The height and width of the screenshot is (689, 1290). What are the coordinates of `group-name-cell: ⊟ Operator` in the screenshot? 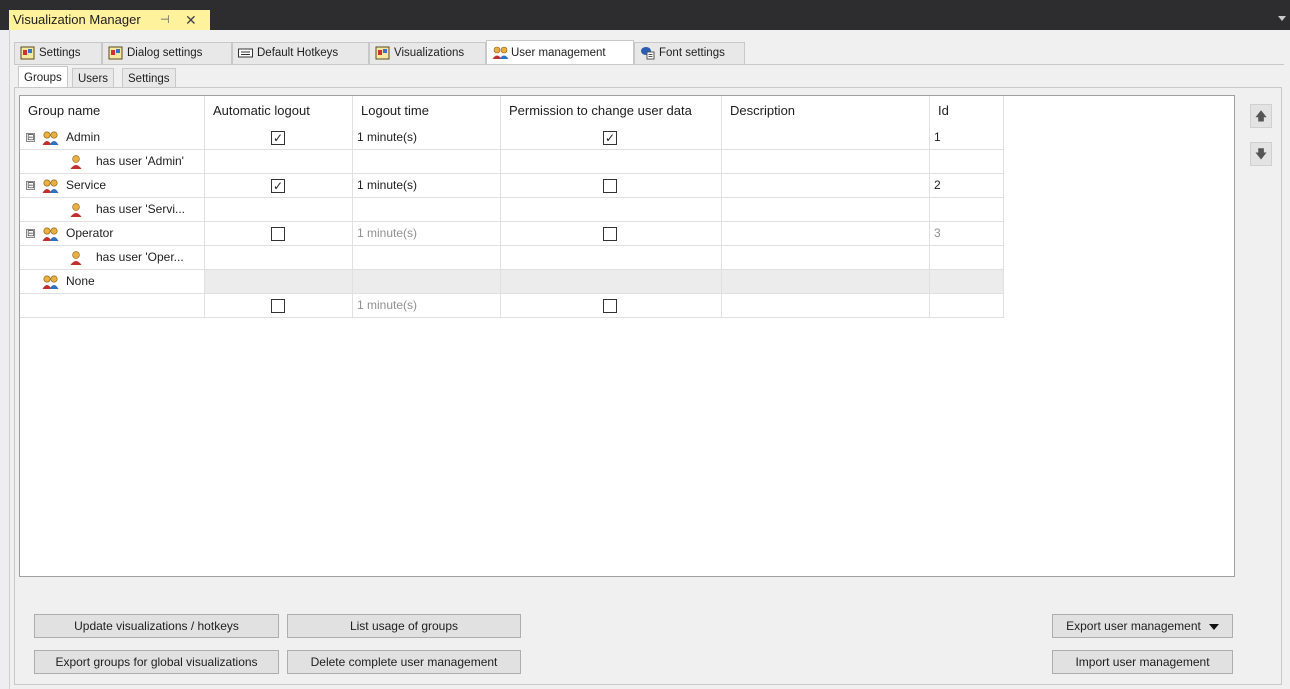 It's located at (112, 234).